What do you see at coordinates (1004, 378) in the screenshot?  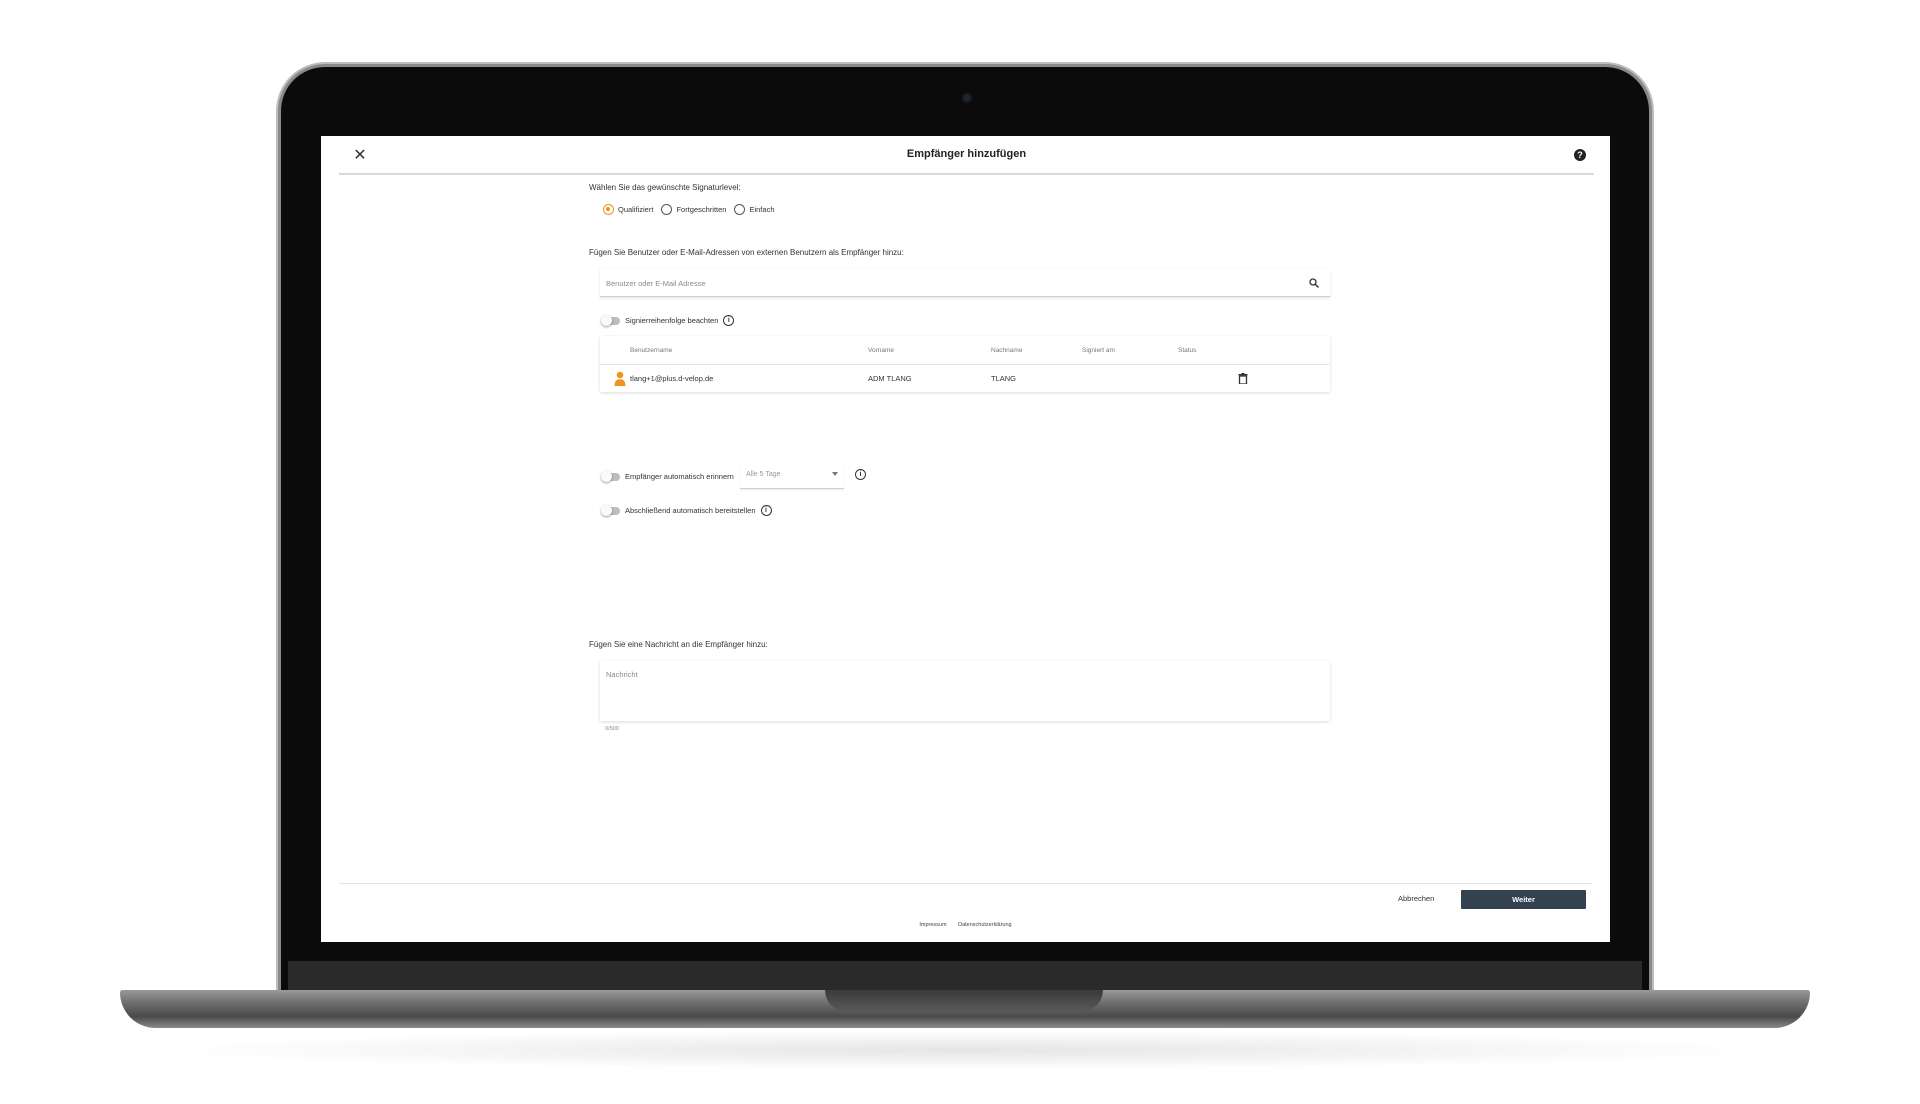 I see `cell-lastname: TLANG` at bounding box center [1004, 378].